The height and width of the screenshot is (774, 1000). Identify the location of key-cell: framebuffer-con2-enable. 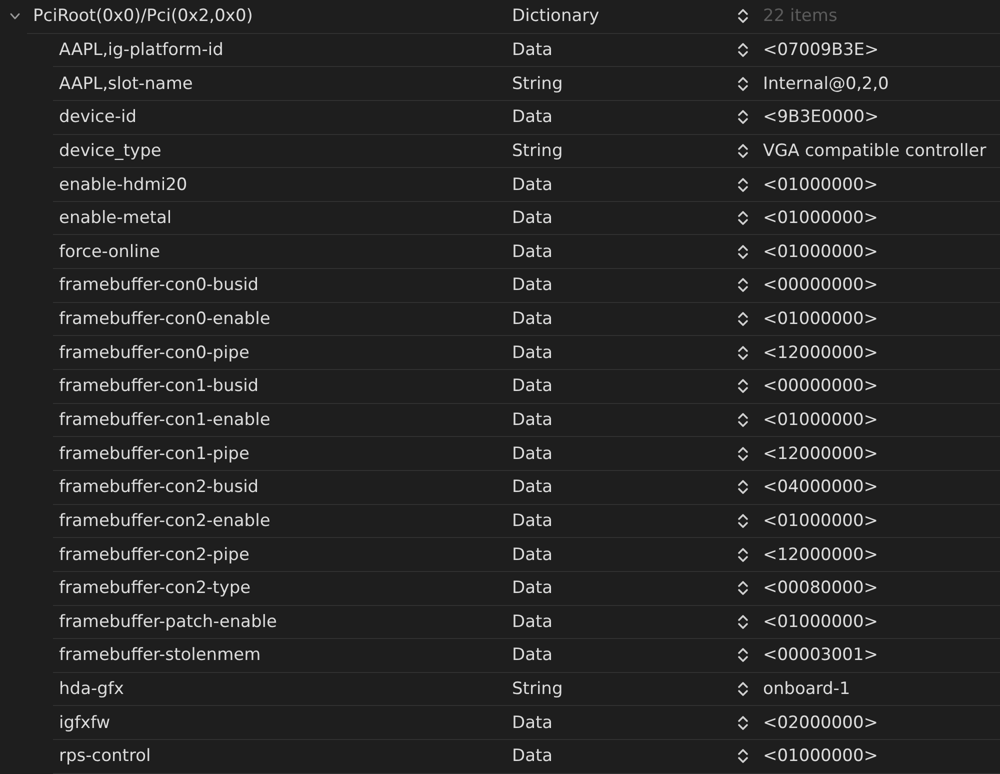
(164, 520).